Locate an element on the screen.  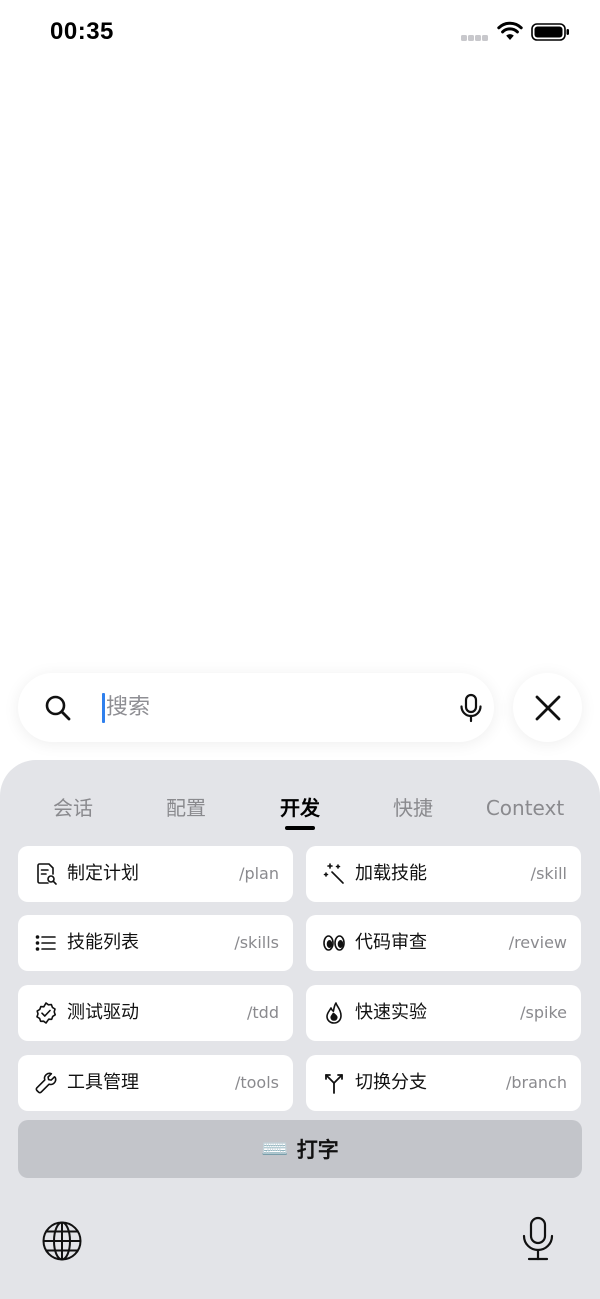
active-tab-indicator is located at coordinates (300, 828).